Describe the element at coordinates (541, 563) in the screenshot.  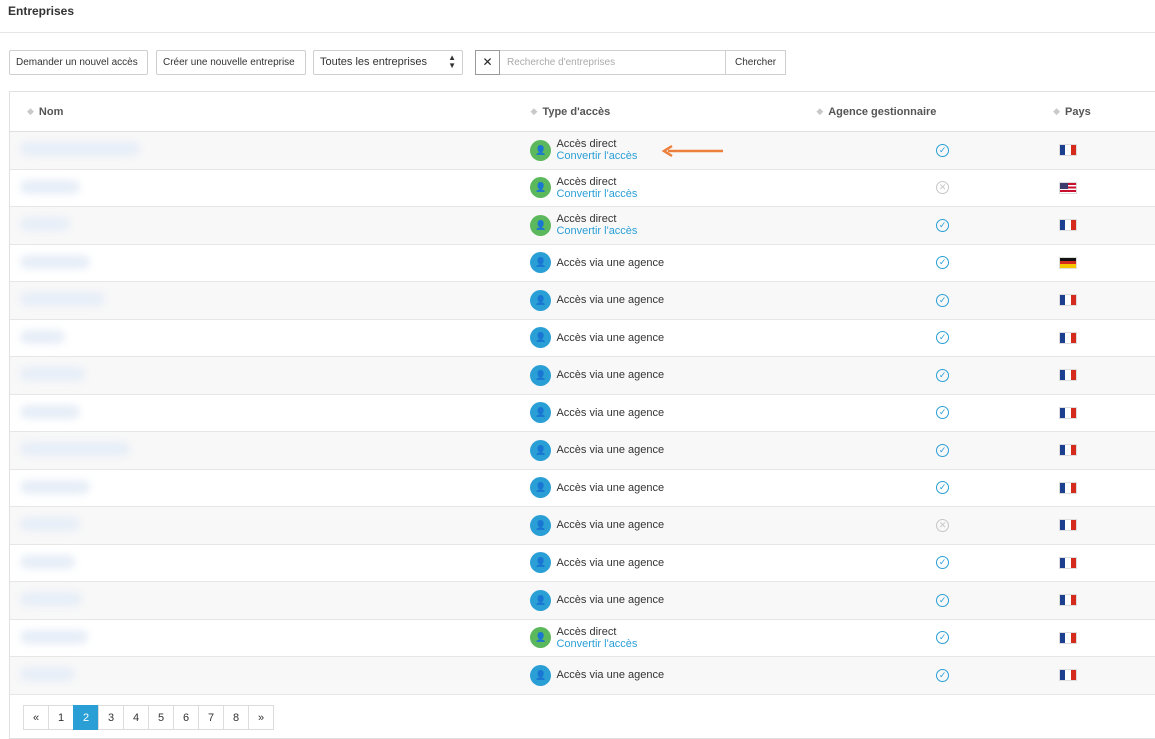
I see `user-icon: 👤` at that location.